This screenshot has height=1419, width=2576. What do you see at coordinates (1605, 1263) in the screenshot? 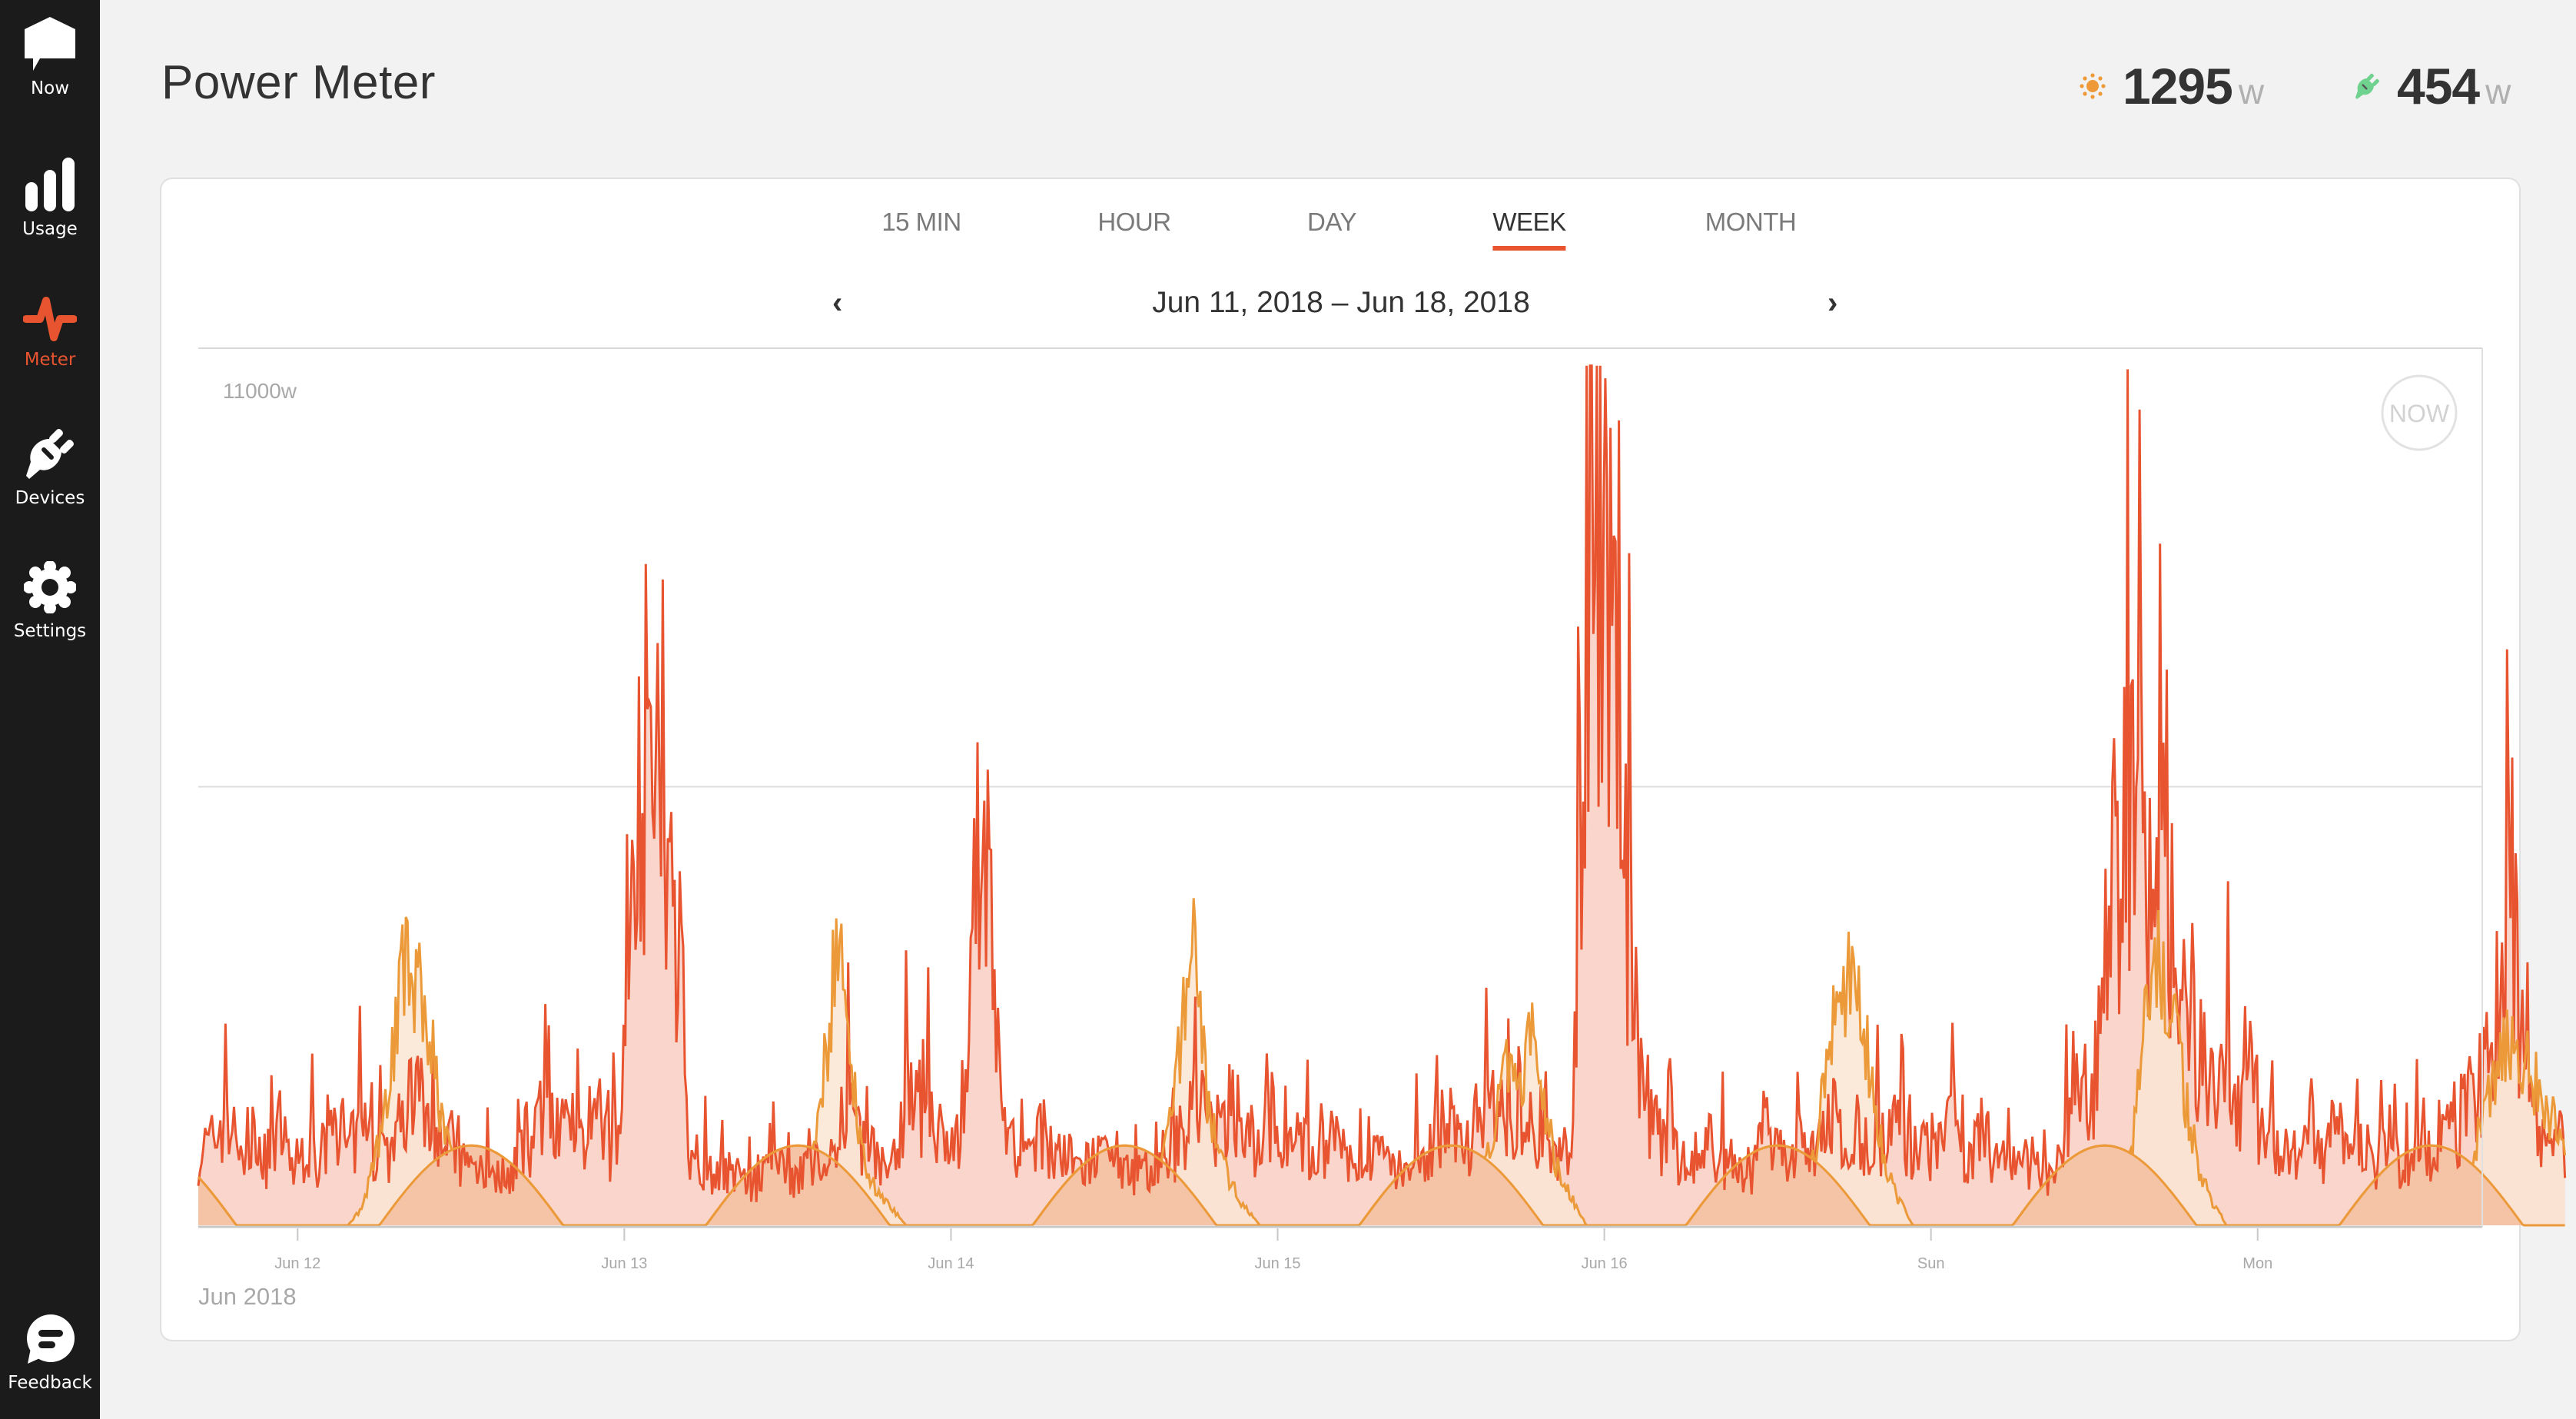
I see `x-tick-label: Jun 16` at bounding box center [1605, 1263].